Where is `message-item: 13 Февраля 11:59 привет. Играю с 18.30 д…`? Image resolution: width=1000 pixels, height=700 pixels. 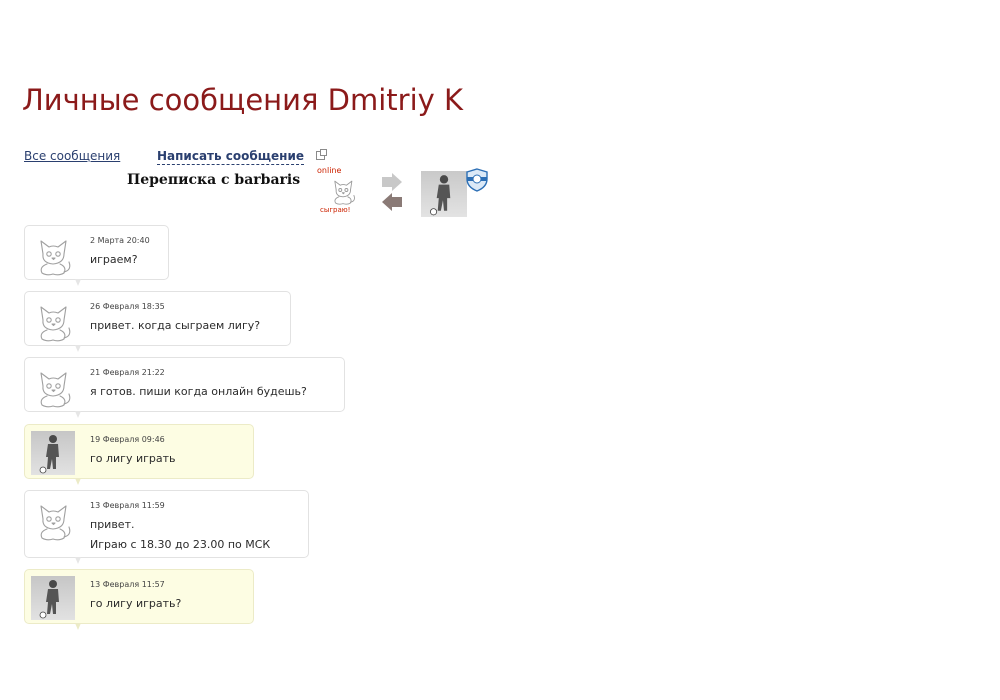
message-item: 13 Февраля 11:59 привет. Играю с 18.30 д… is located at coordinates (166, 527).